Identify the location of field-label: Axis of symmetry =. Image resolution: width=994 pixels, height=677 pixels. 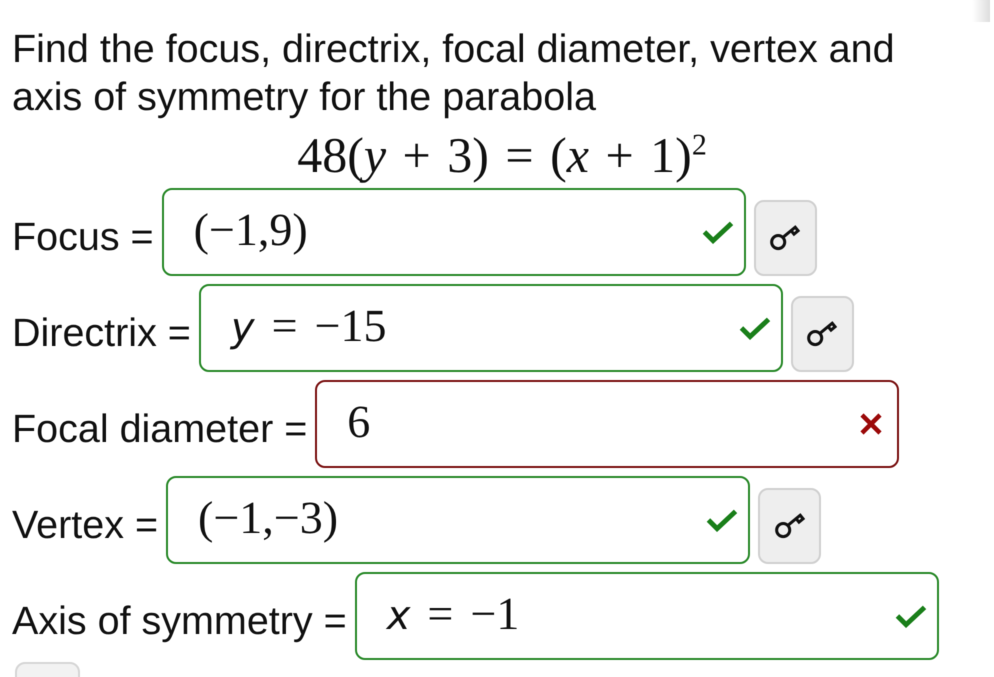
(179, 621).